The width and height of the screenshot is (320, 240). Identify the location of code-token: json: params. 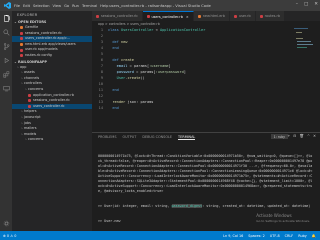
(140, 102).